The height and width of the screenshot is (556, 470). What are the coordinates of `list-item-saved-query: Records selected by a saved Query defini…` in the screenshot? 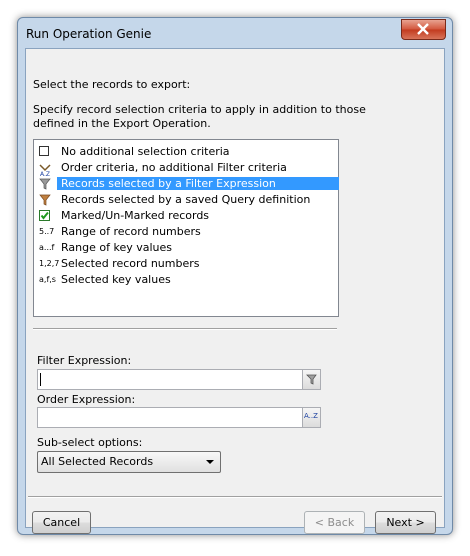 It's located at (186, 200).